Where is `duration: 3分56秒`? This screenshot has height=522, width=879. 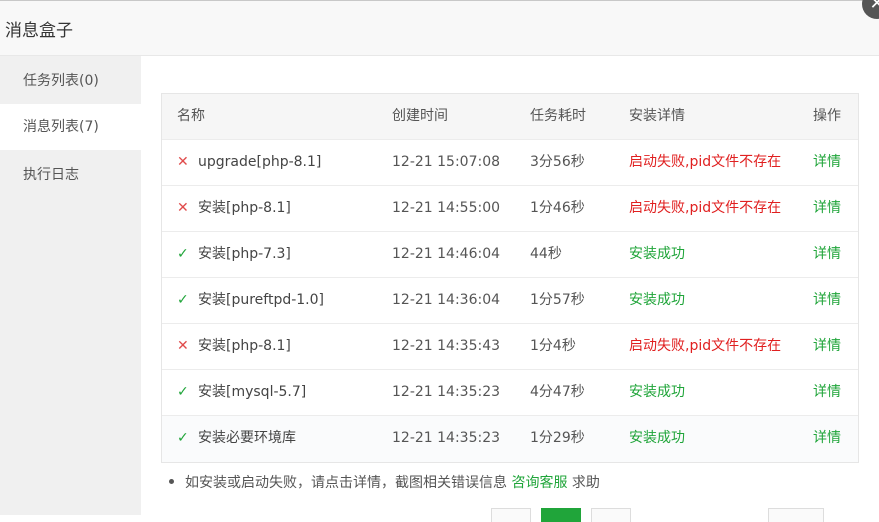
duration: 3分56秒 is located at coordinates (557, 162).